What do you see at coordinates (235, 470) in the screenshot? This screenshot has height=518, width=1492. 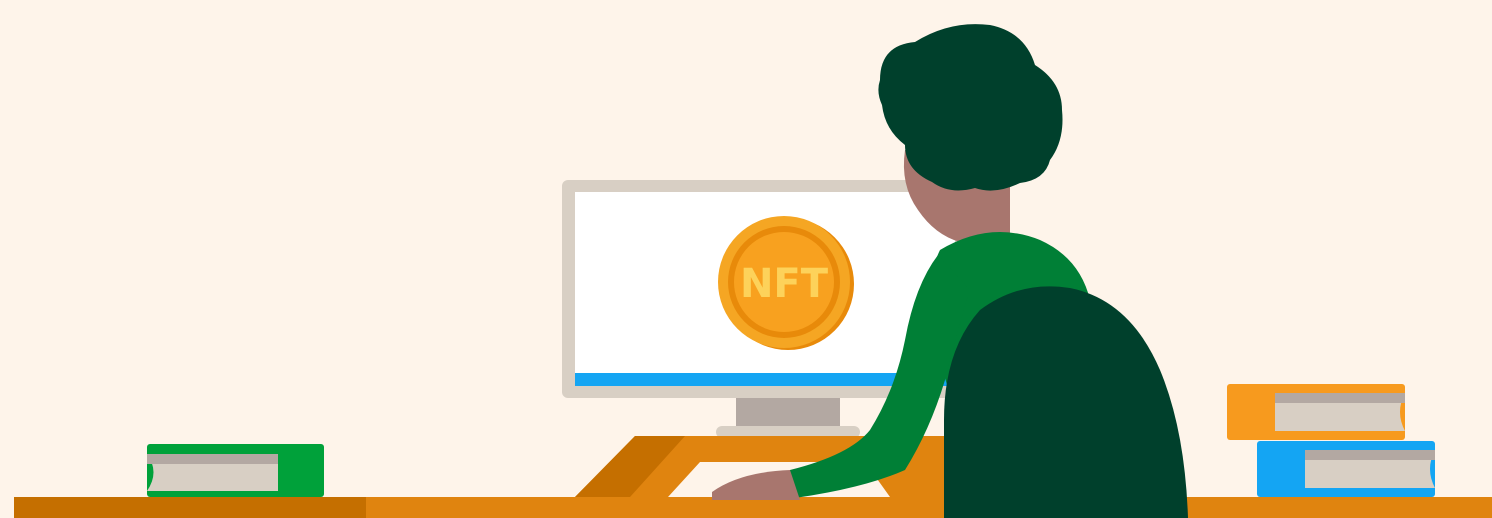 I see `book-green` at bounding box center [235, 470].